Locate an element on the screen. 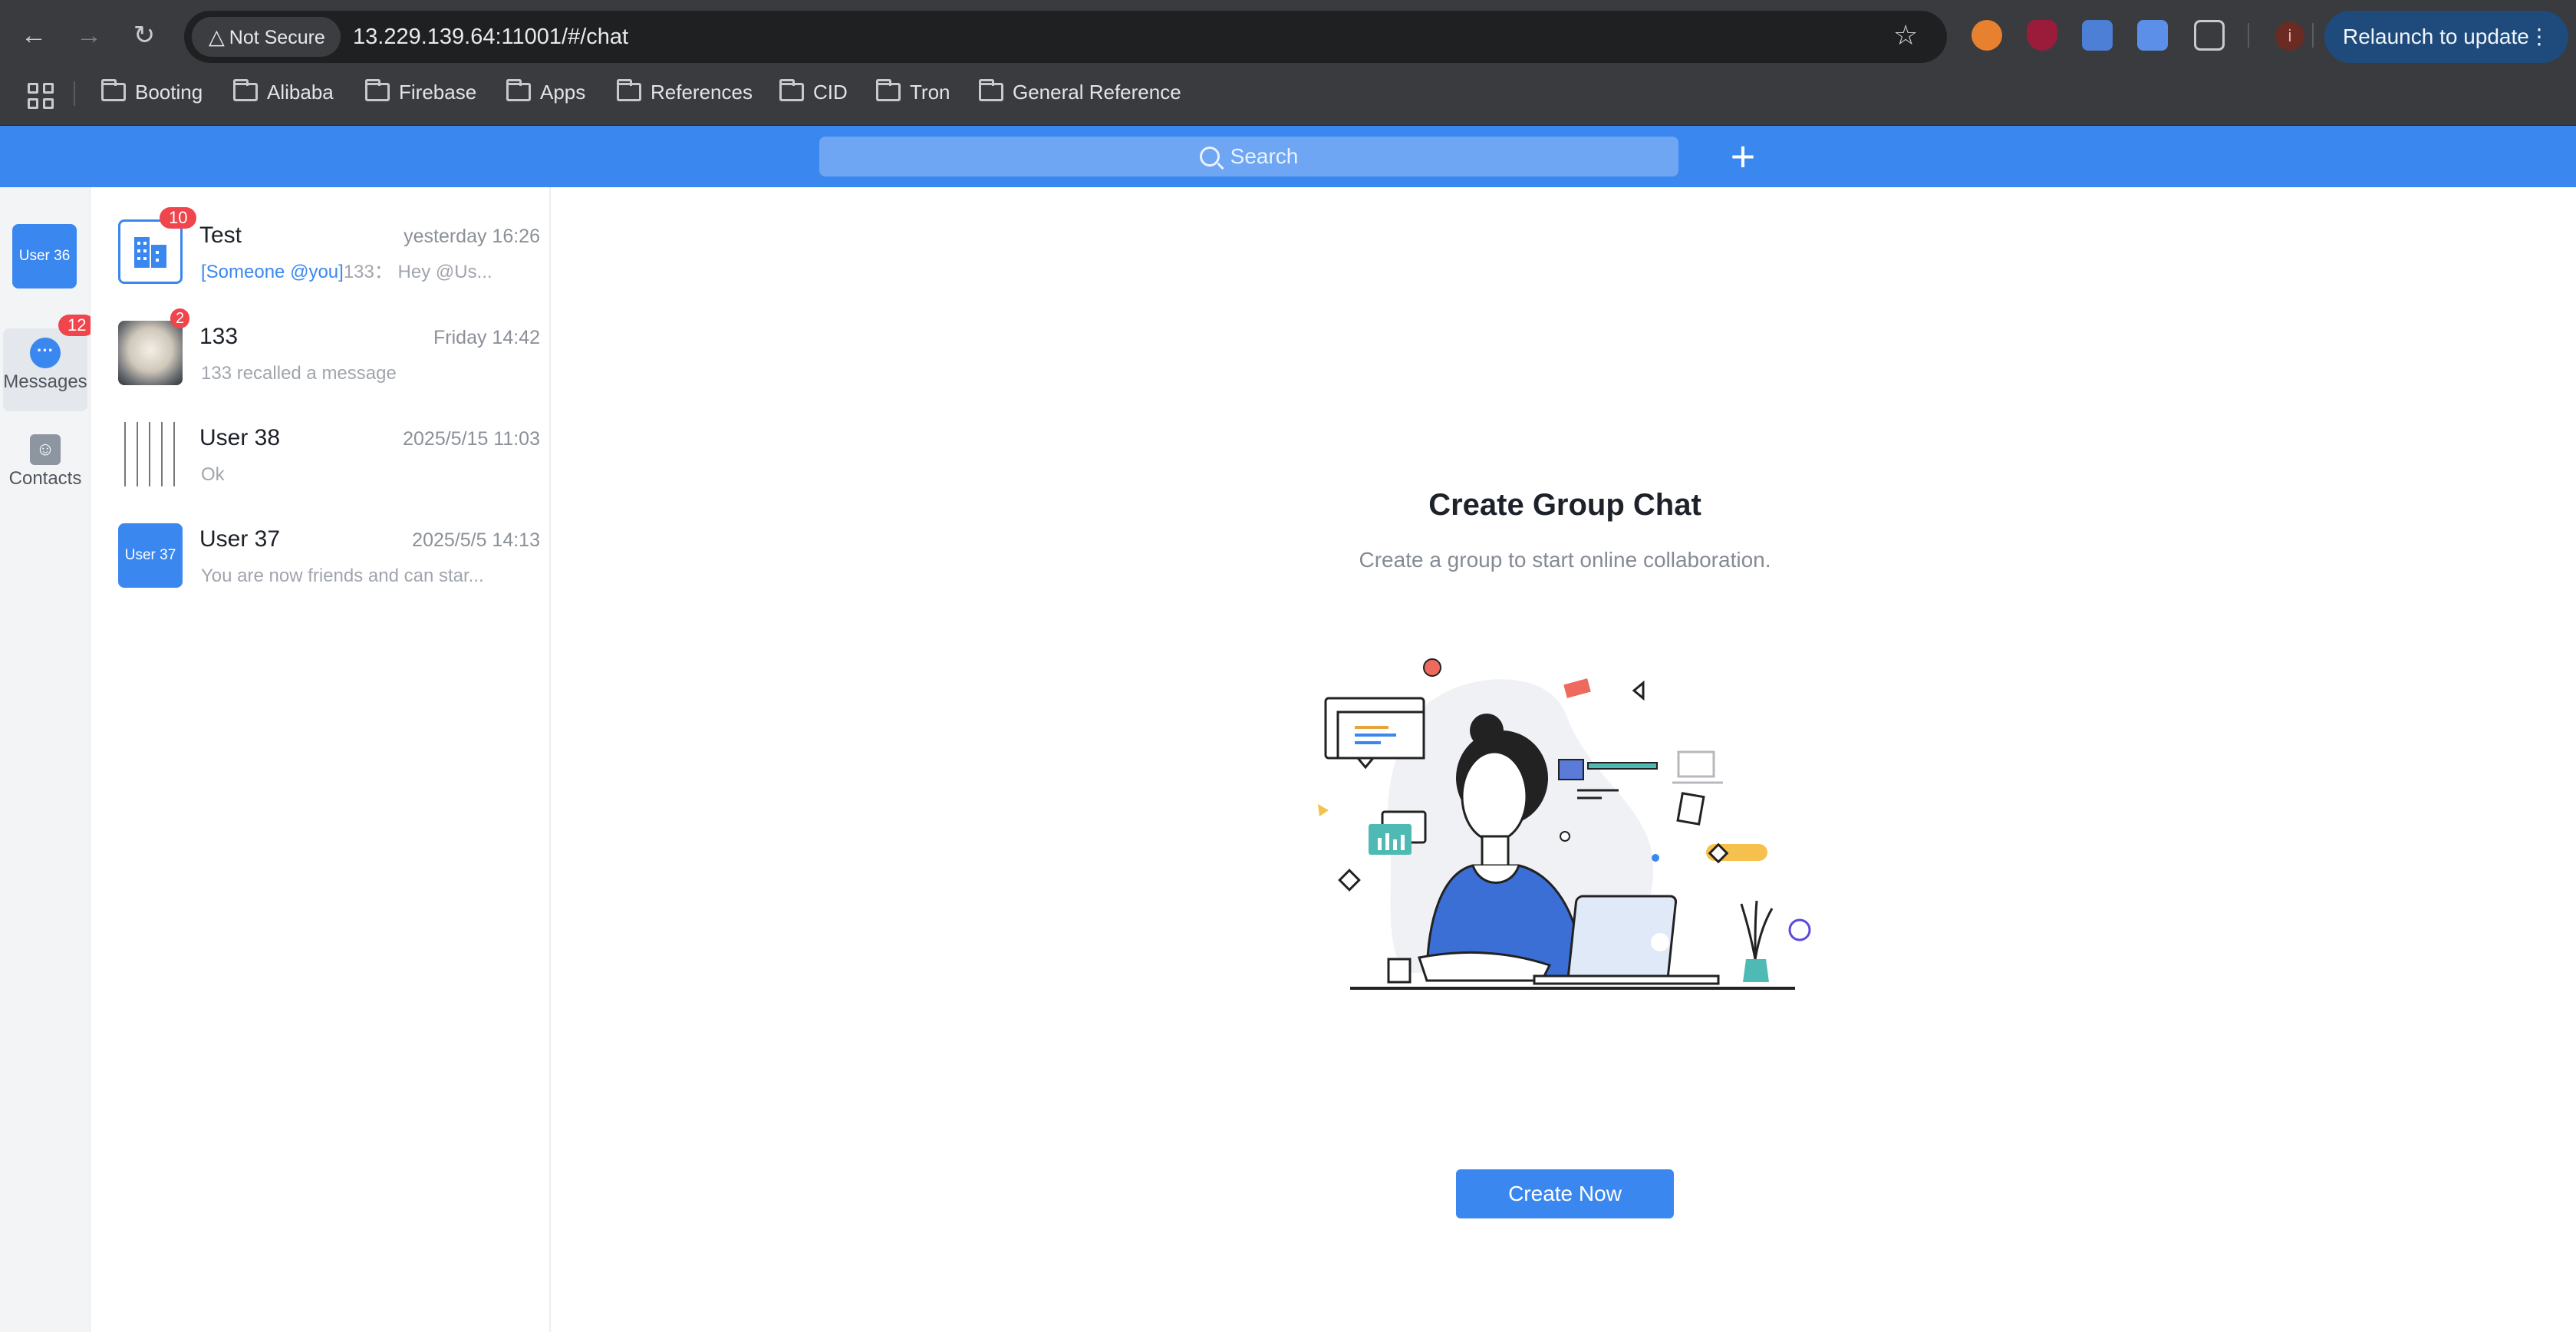 The height and width of the screenshot is (1332, 2576). mention-tag: [Someone @you] is located at coordinates (272, 272).